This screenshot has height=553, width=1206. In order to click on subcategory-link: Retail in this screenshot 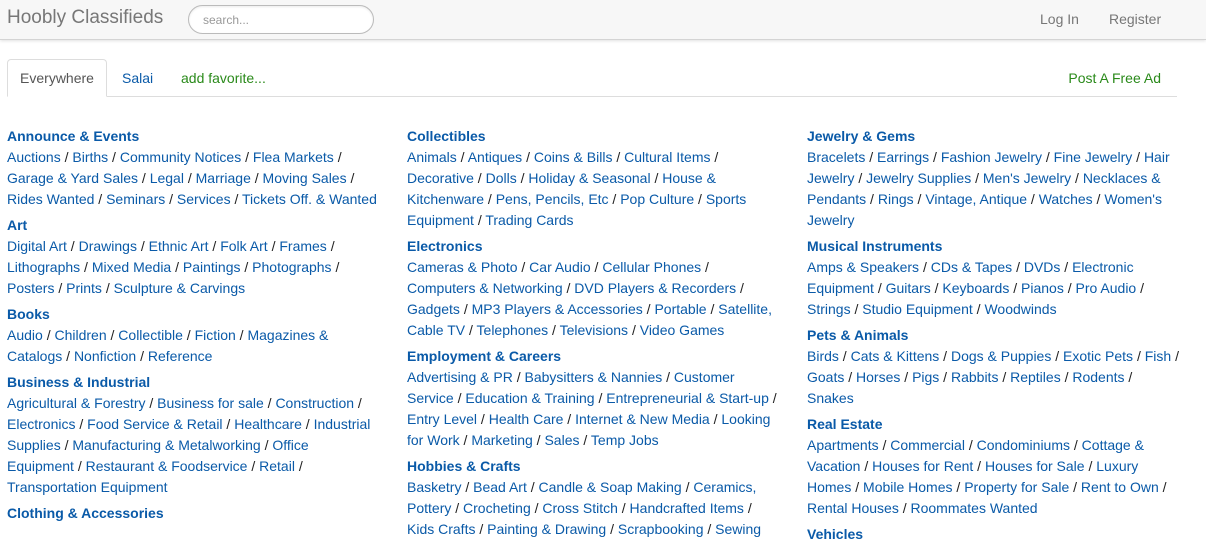, I will do `click(277, 466)`.